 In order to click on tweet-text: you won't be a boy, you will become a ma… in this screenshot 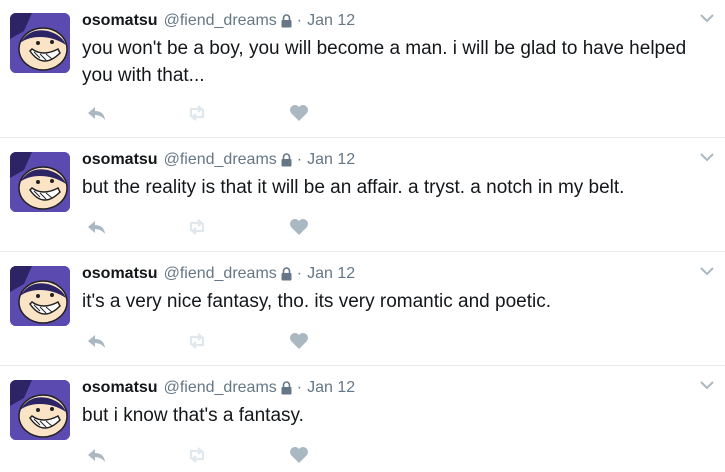, I will do `click(384, 62)`.